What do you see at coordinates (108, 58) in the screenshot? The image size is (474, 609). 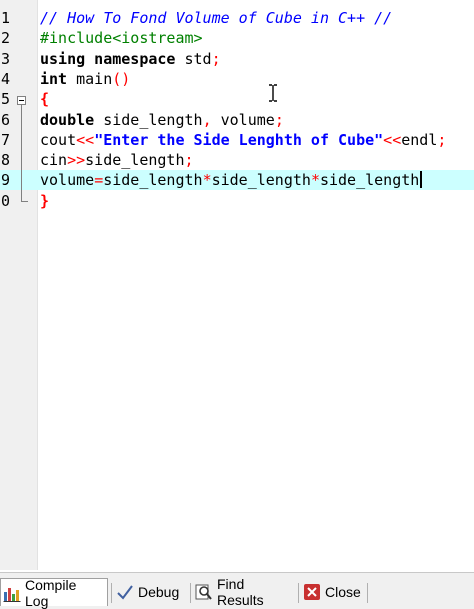 I see `code-token: using namespace` at bounding box center [108, 58].